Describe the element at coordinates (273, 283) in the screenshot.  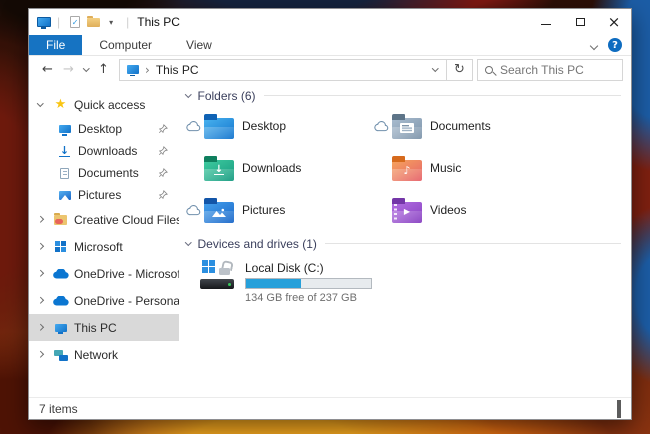
I see `drive-usage-fill` at that location.